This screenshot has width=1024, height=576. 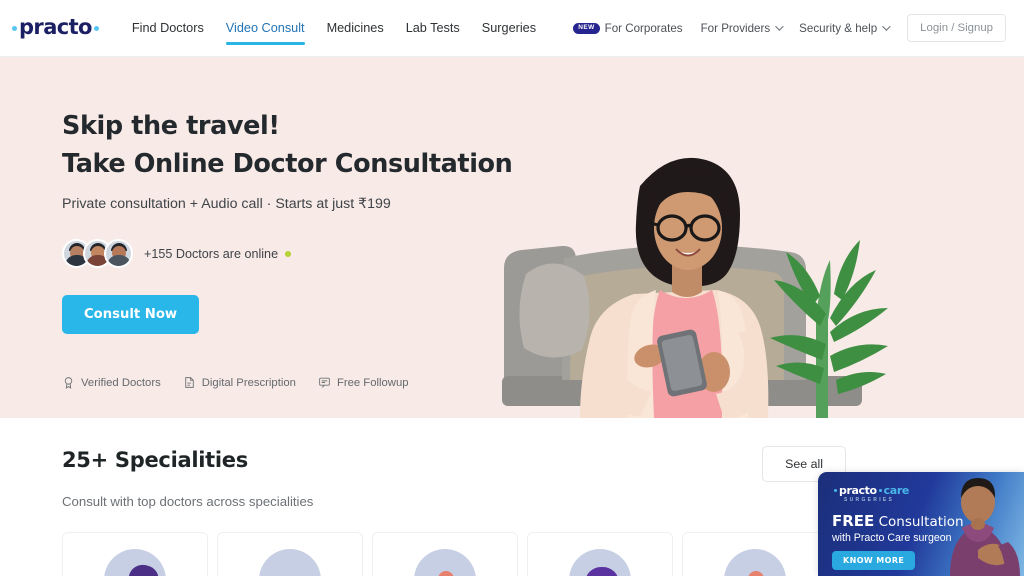 I want to click on nav-item-lab-tests: Lab Tests, so click(x=433, y=28).